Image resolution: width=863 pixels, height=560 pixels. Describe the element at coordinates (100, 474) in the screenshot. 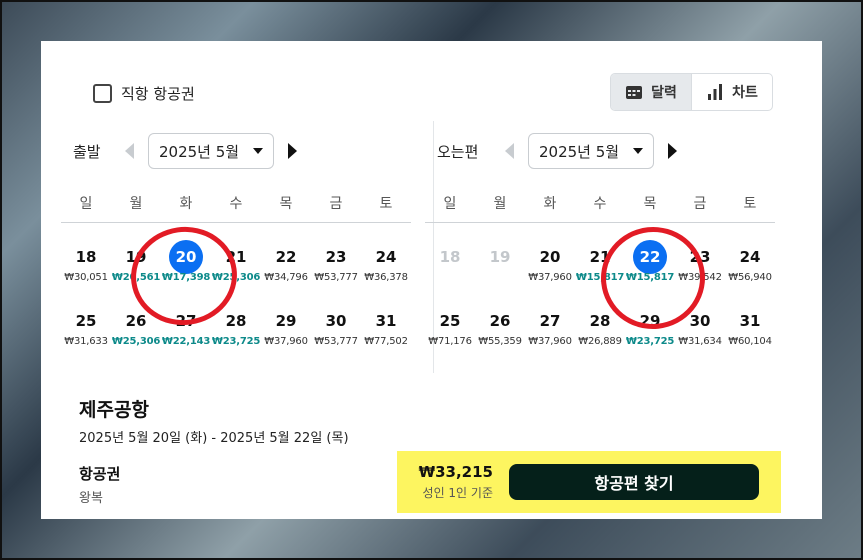

I see `ticket-label: 항공권` at that location.